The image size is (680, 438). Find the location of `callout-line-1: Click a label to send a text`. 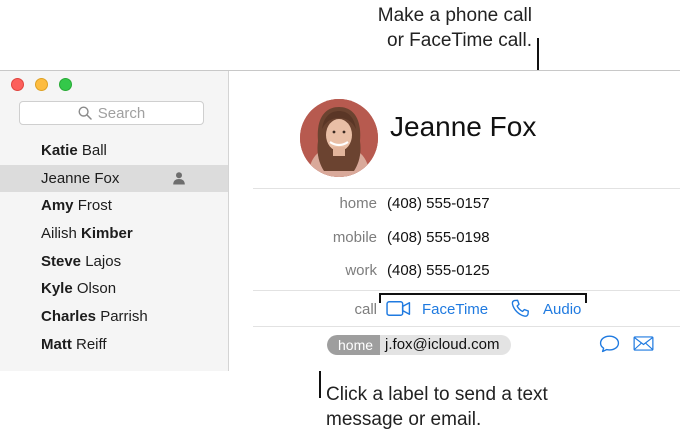

callout-line-1: Click a label to send a text is located at coordinates (437, 394).